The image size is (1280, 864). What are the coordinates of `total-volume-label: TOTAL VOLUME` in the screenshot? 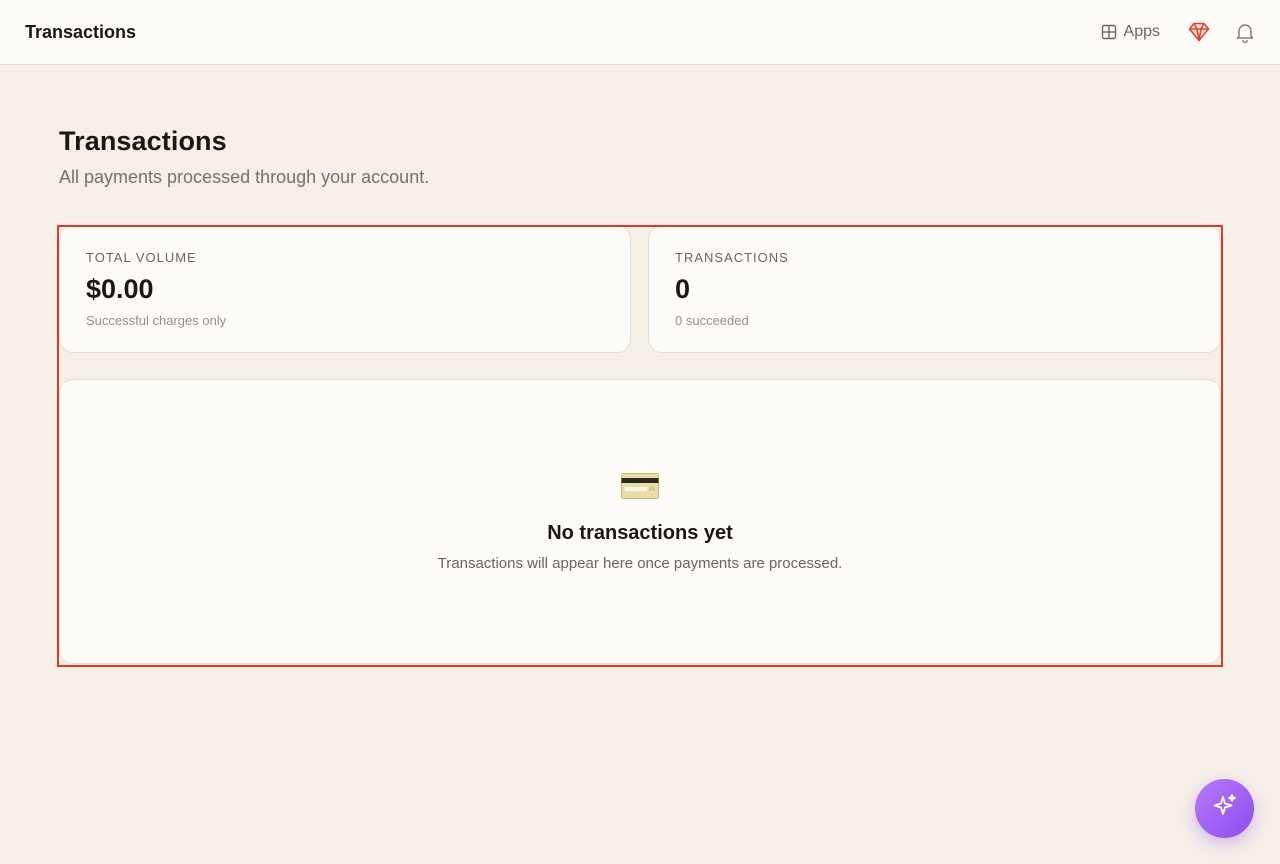 It's located at (141, 257).